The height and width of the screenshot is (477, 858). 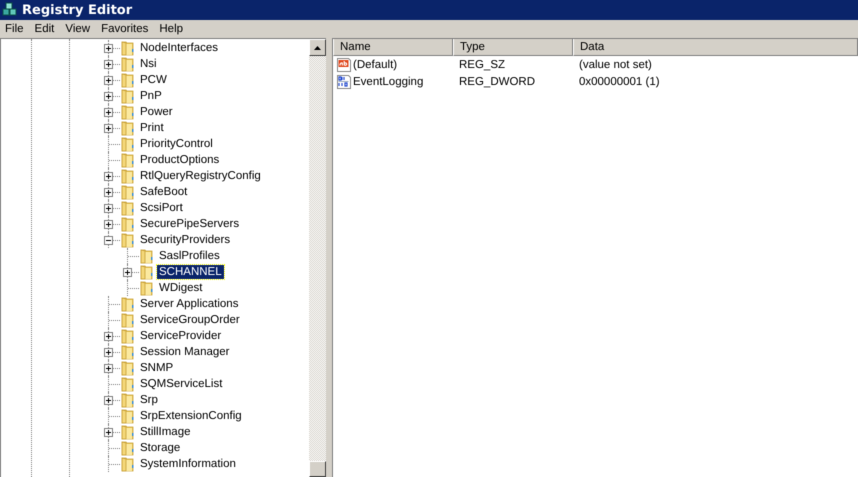 What do you see at coordinates (715, 47) in the screenshot?
I see `column-header: Data` at bounding box center [715, 47].